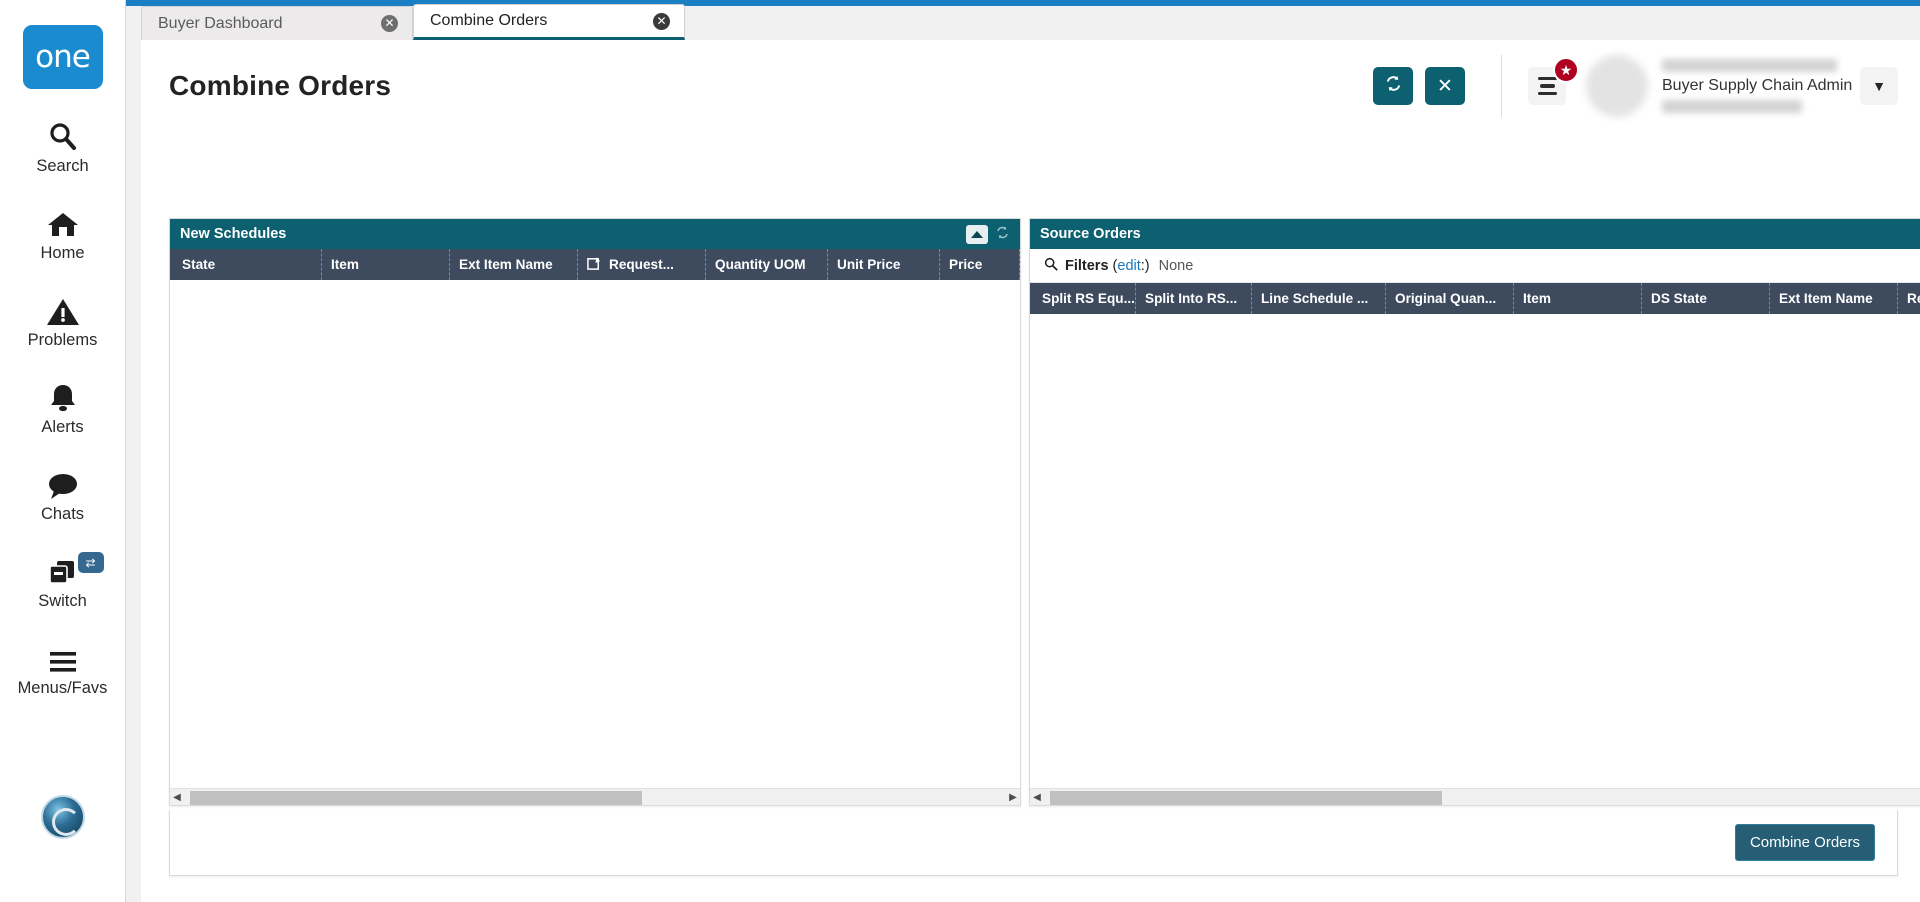 The width and height of the screenshot is (1920, 902). Describe the element at coordinates (1679, 298) in the screenshot. I see `column-label: DS State` at that location.